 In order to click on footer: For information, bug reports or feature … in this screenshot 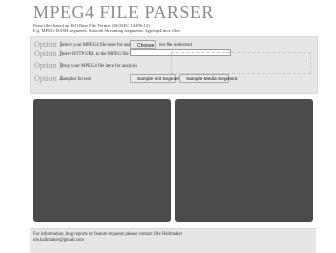, I will do `click(173, 240)`.